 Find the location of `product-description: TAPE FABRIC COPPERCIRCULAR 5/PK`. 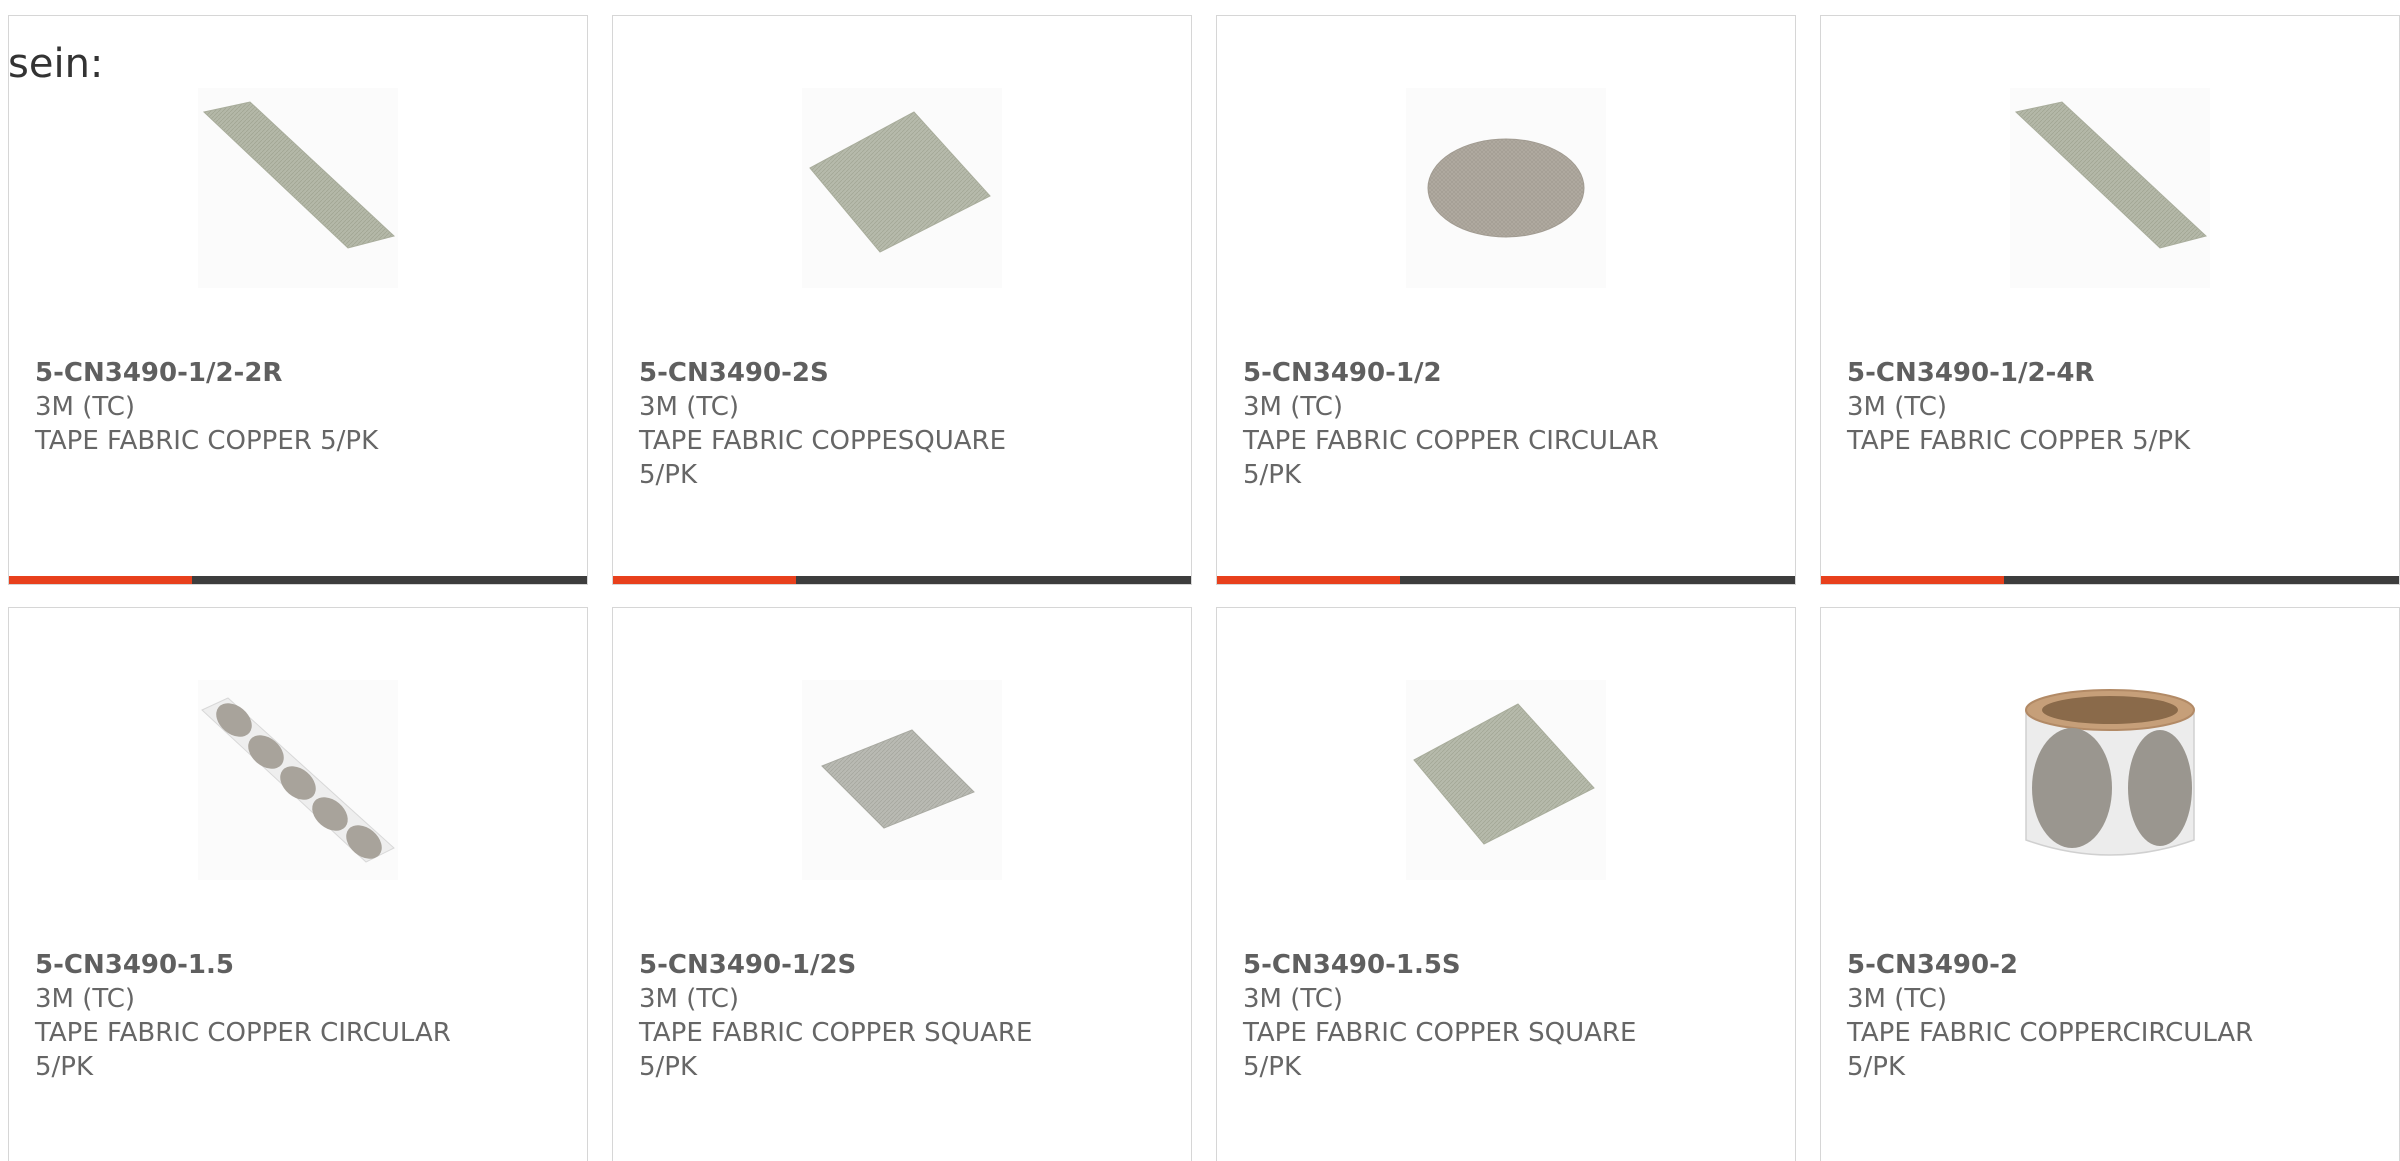

product-description: TAPE FABRIC COPPERCIRCULAR 5/PK is located at coordinates (2050, 1050).